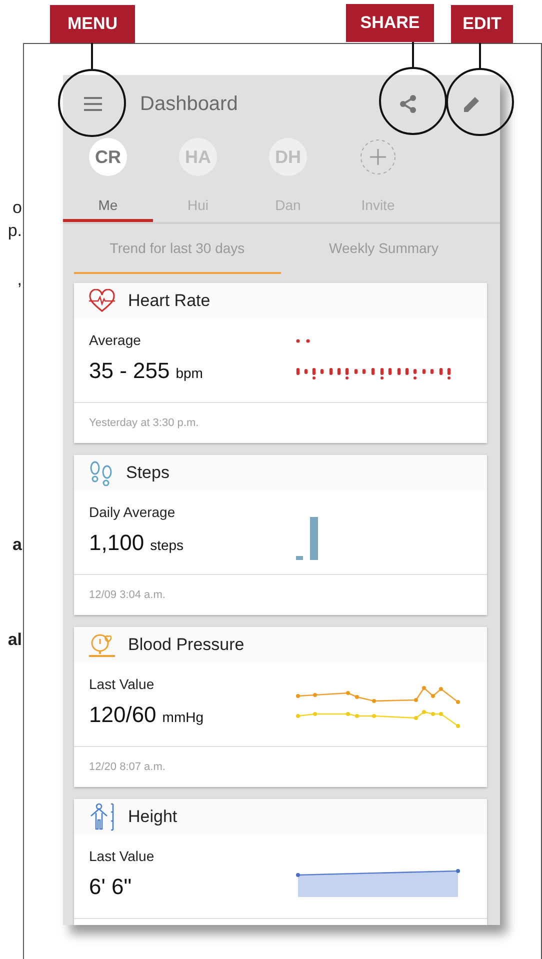 The image size is (542, 959). I want to click on callout-label: SHARE, so click(390, 23).